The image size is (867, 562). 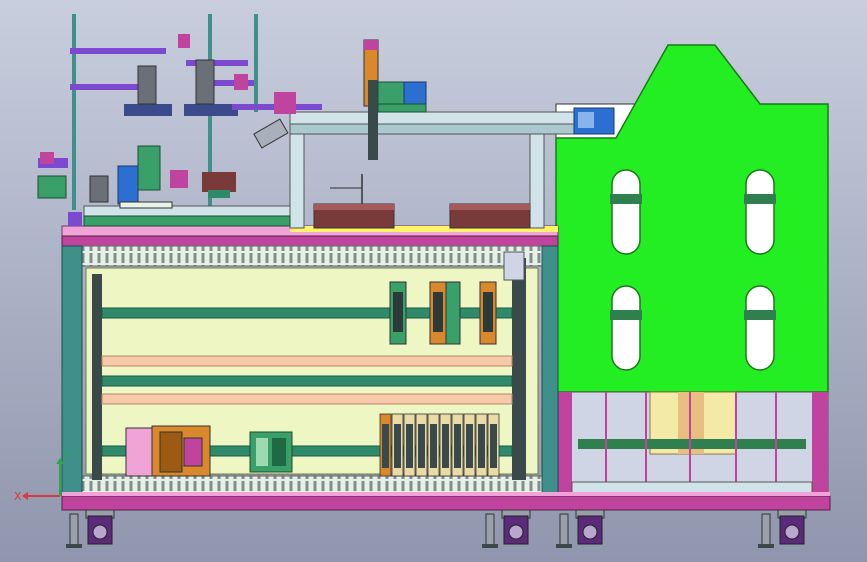 I want to click on axis-y-label: Y, so click(x=67, y=454).